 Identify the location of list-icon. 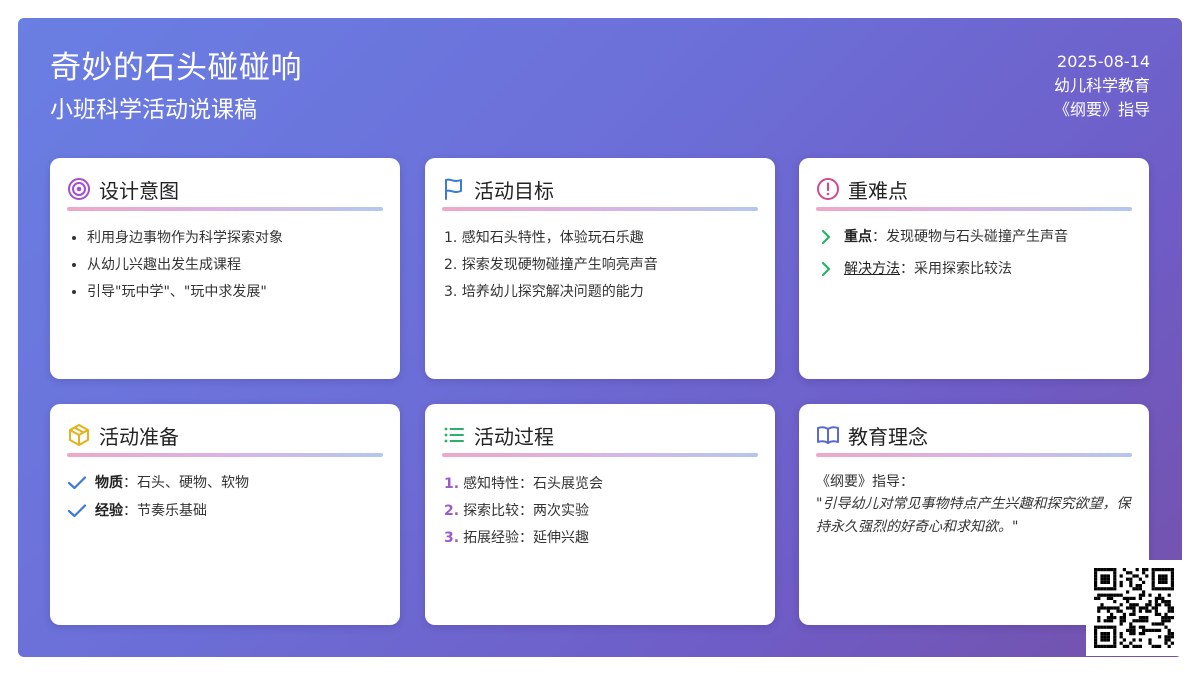
(454, 435).